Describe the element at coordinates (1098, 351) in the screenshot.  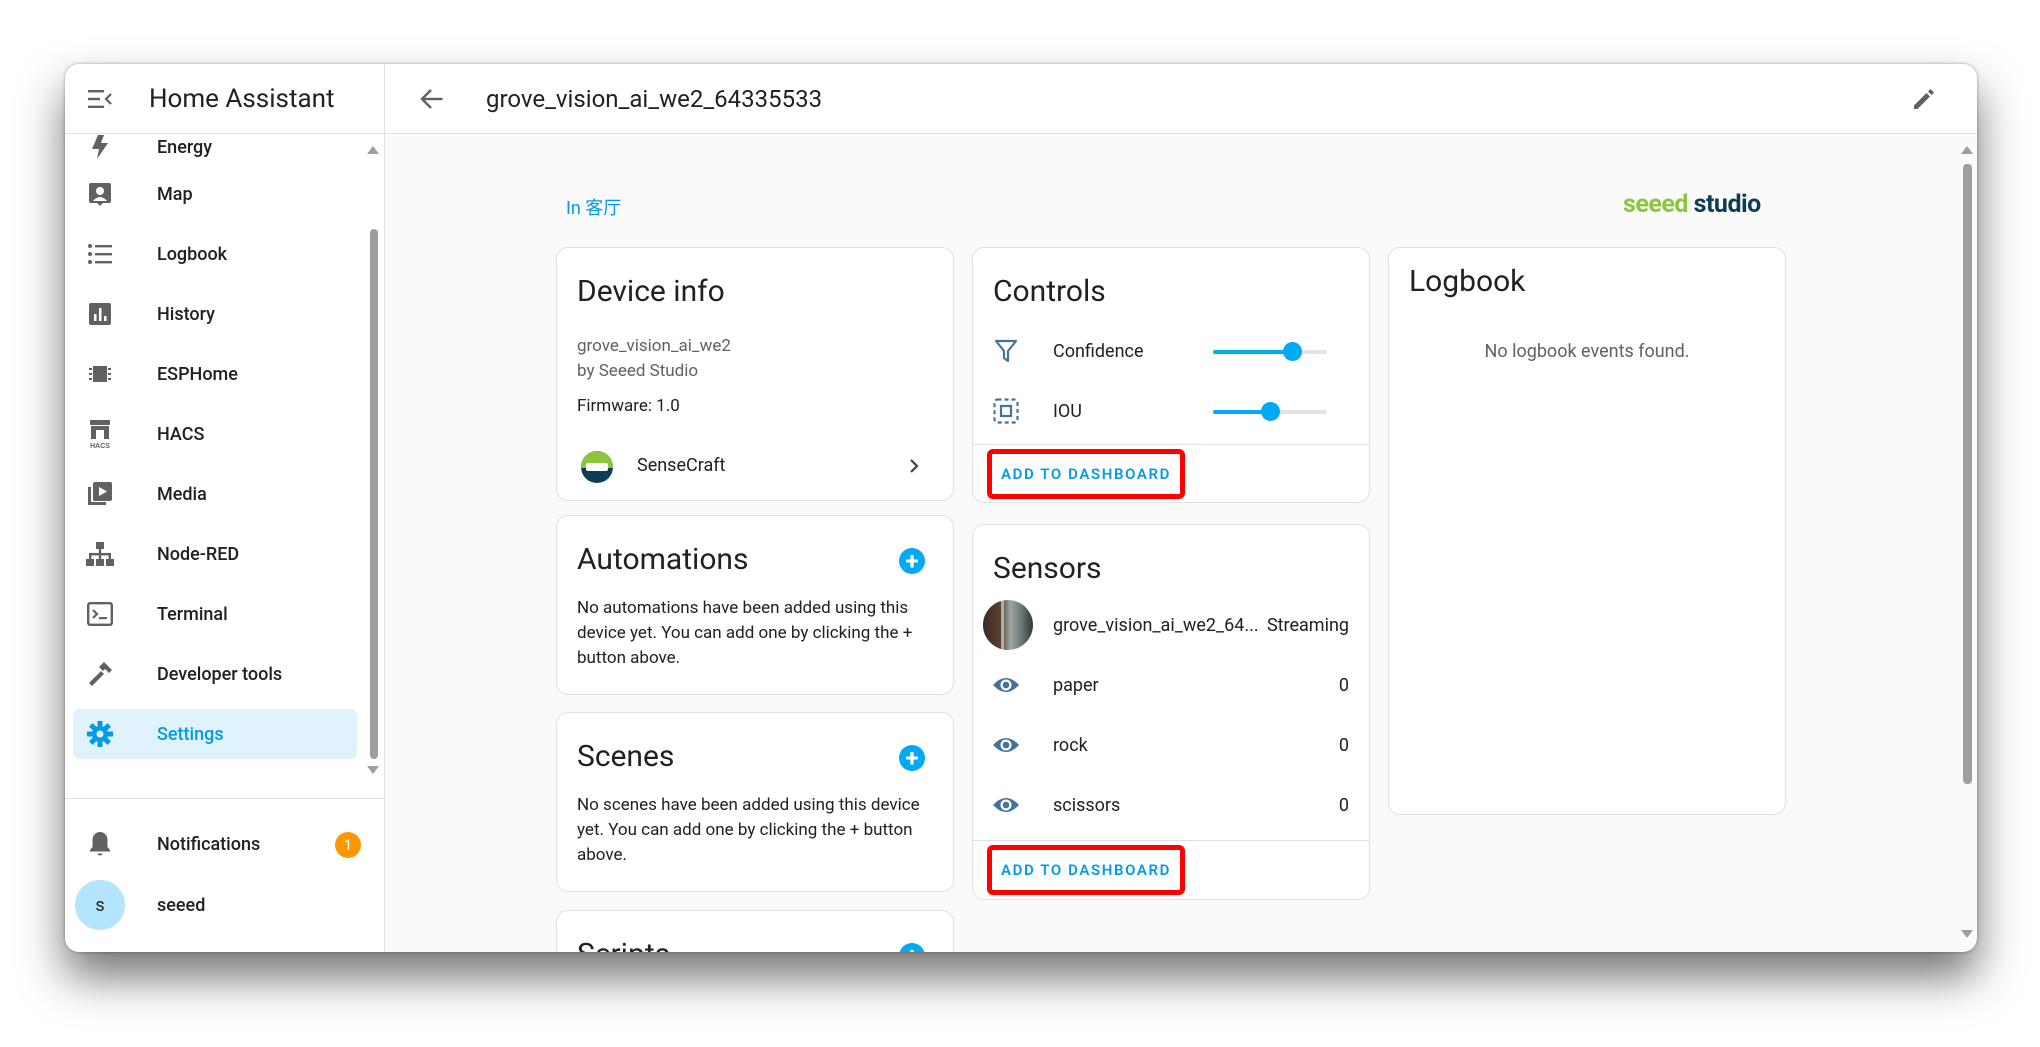
I see `control-name: Confidence` at that location.